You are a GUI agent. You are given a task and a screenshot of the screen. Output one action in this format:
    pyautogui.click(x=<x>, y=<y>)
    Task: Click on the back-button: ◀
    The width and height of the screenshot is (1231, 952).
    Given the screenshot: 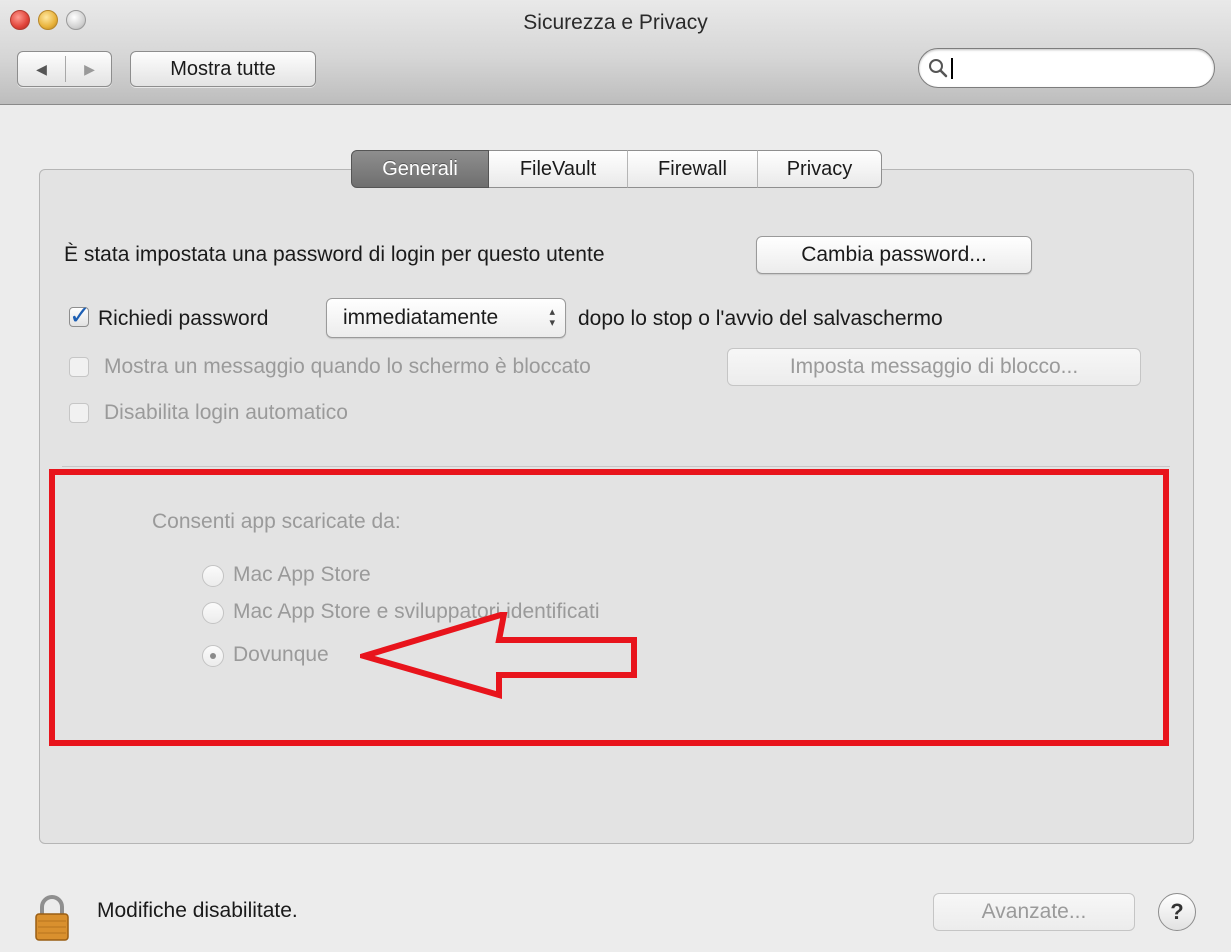 What is the action you would take?
    pyautogui.click(x=41, y=69)
    